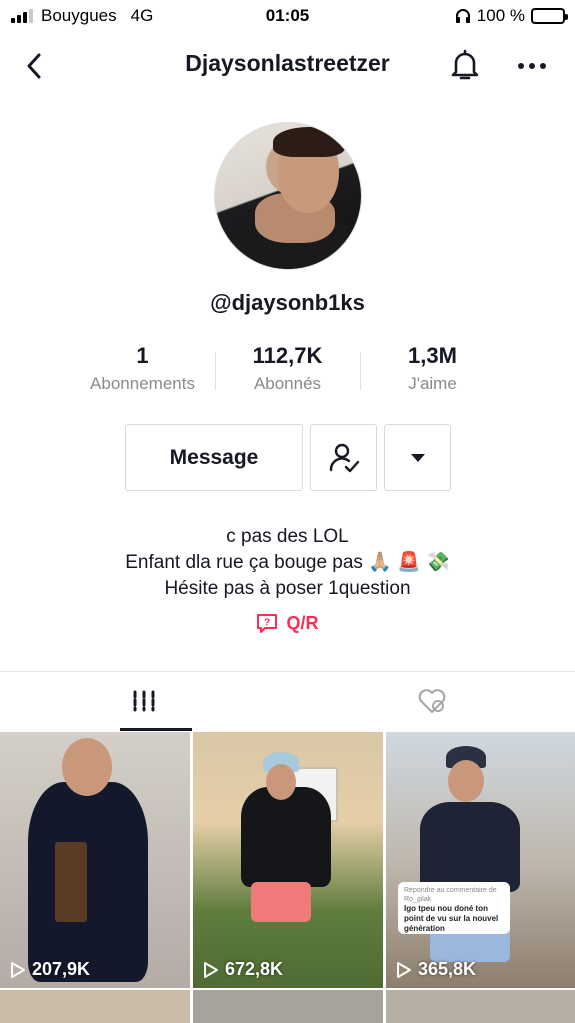 The width and height of the screenshot is (575, 1023). What do you see at coordinates (462, 16) in the screenshot?
I see `headphones-icon` at bounding box center [462, 16].